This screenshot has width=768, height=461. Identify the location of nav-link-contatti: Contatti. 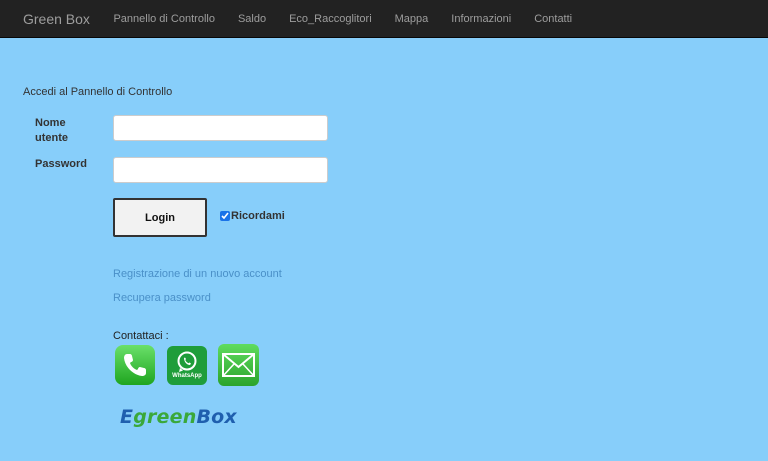
(553, 19).